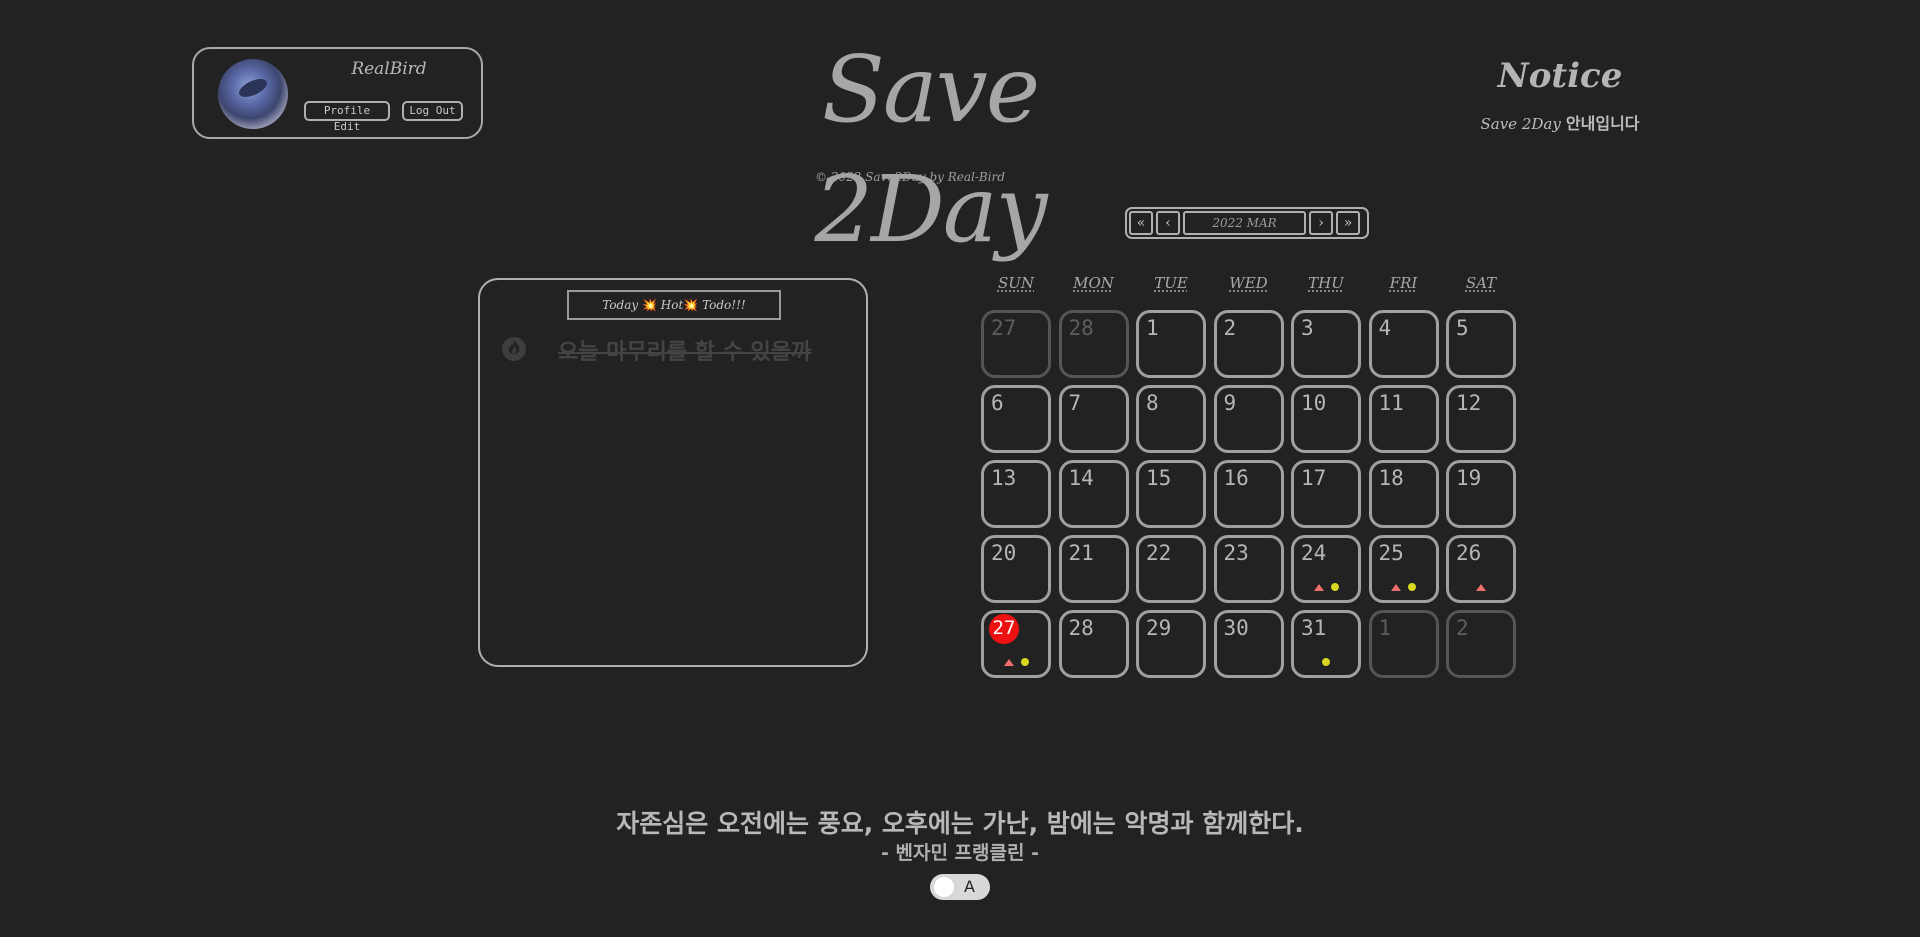 This screenshot has height=937, width=1920. I want to click on month-nav: « ‹ 2022 MAR › », so click(1247, 223).